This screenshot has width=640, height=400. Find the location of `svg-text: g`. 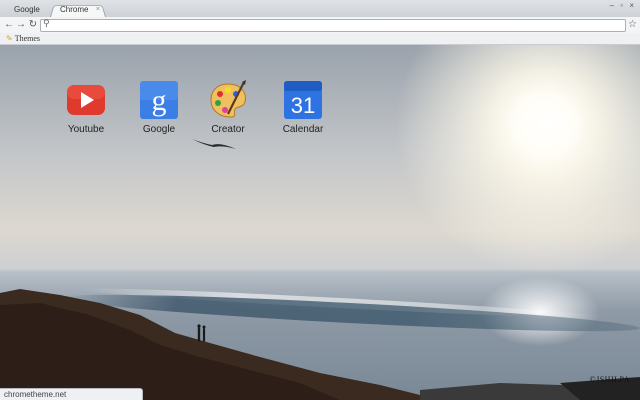

svg-text: g is located at coordinates (159, 100).